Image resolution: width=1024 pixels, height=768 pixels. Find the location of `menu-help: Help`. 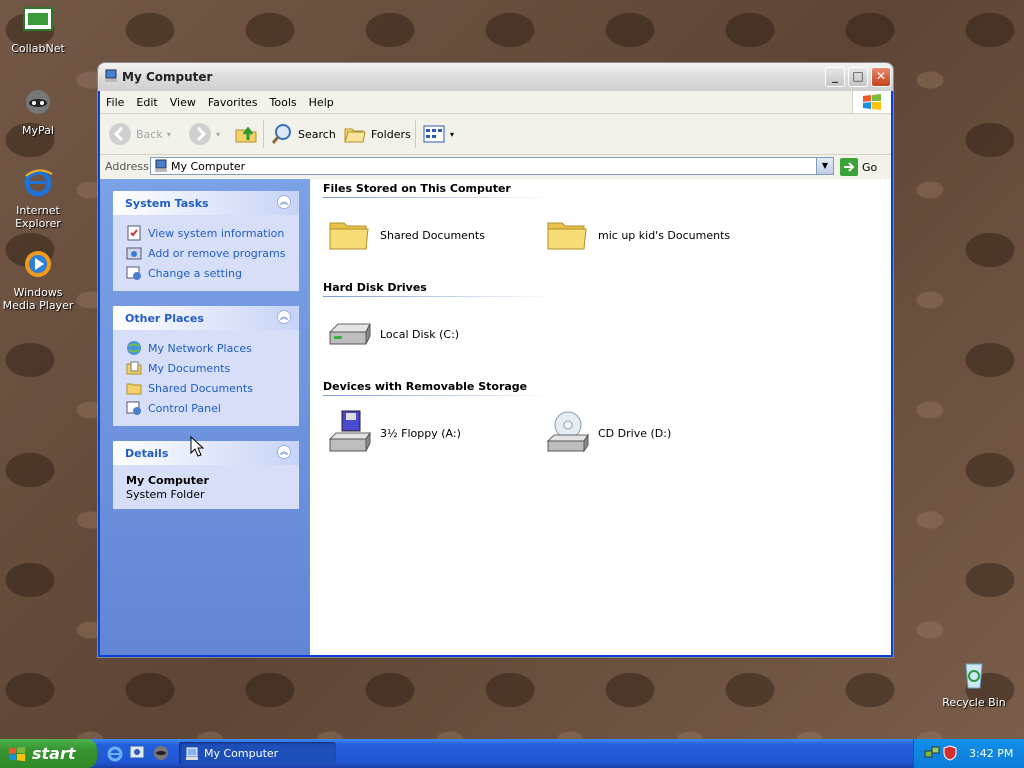

menu-help: Help is located at coordinates (321, 100).